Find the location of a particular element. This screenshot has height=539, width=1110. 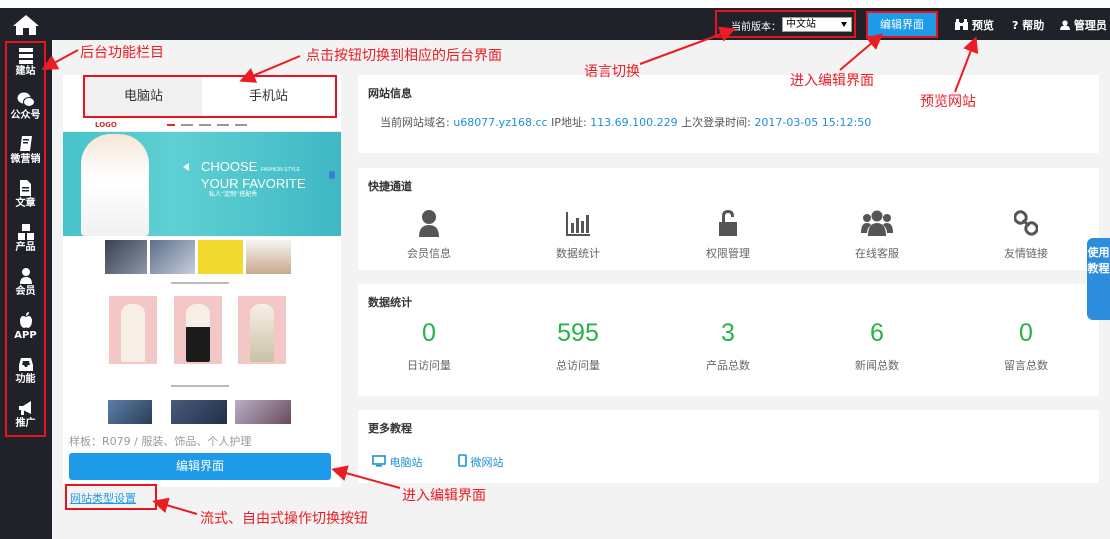

sidebar-item-app: APP is located at coordinates (25, 326).